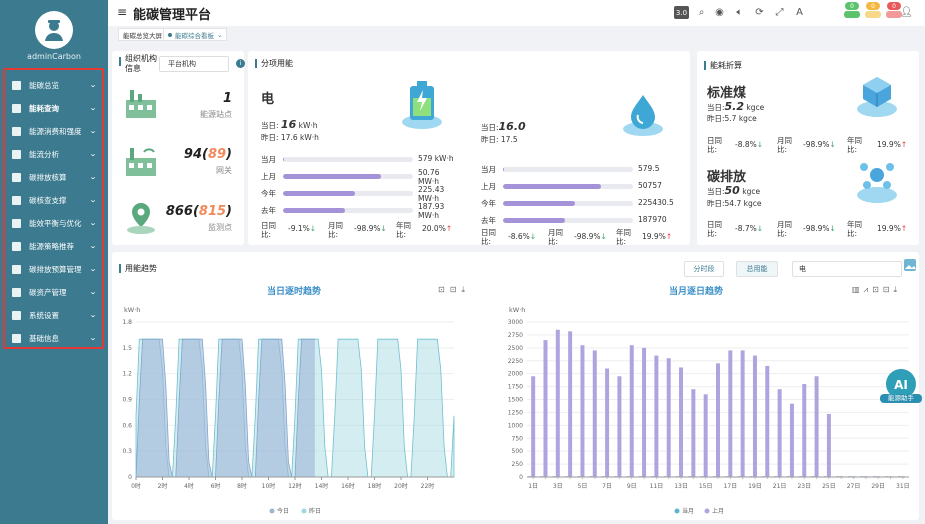  I want to click on x-tick-label: 1日, so click(533, 486).